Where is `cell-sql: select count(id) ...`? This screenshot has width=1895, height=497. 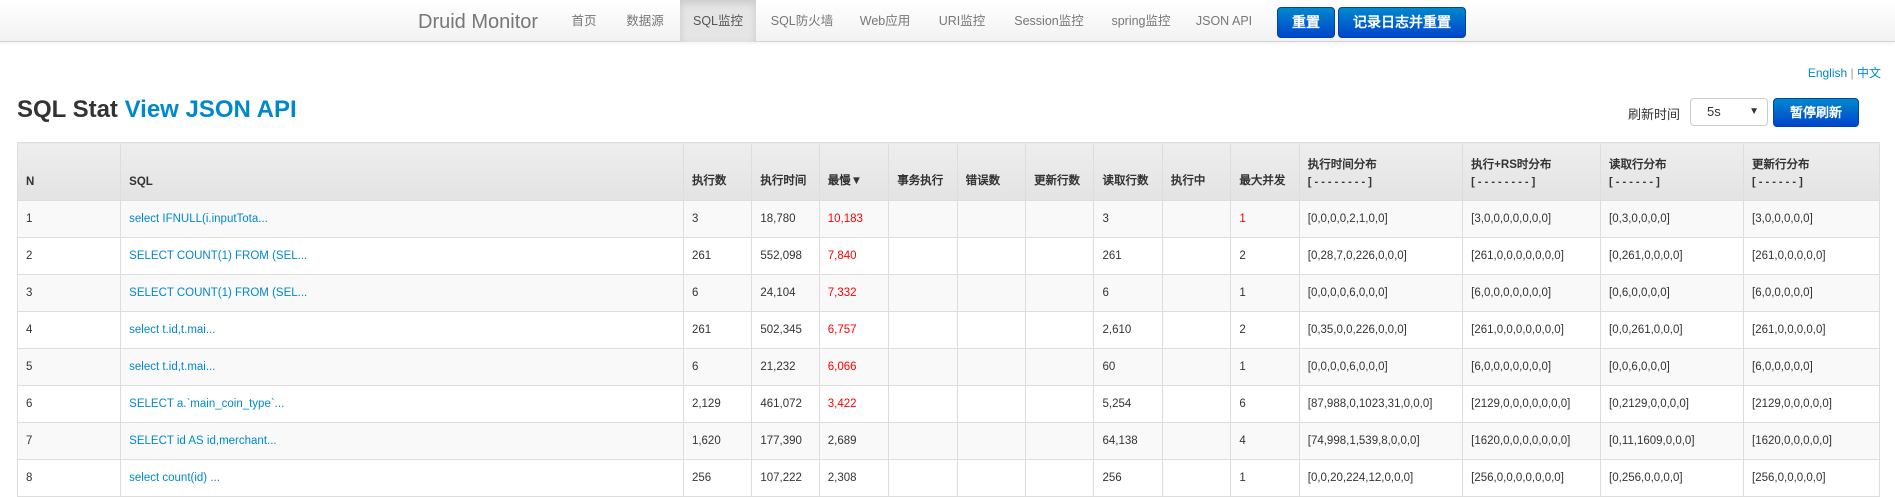 cell-sql: select count(id) ... is located at coordinates (402, 478).